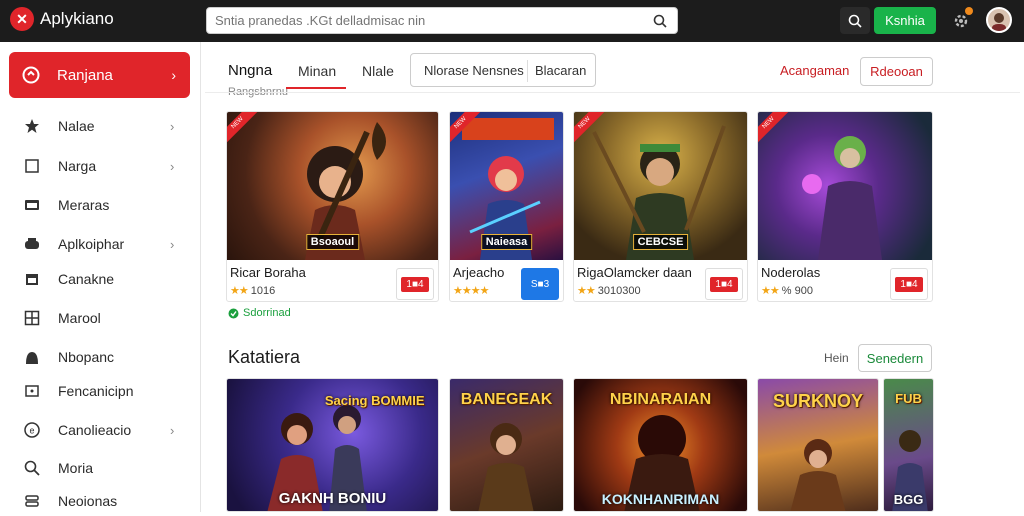 This screenshot has width=1024, height=516. Describe the element at coordinates (660, 399) in the screenshot. I see `game-logo-top: NBINARAIAN` at that location.